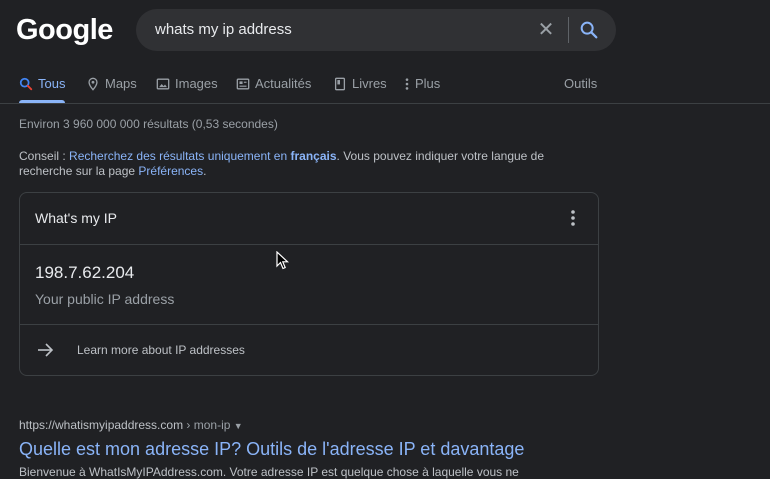 This screenshot has height=479, width=770. Describe the element at coordinates (283, 260) in the screenshot. I see `mouse-pointer-icon` at that location.